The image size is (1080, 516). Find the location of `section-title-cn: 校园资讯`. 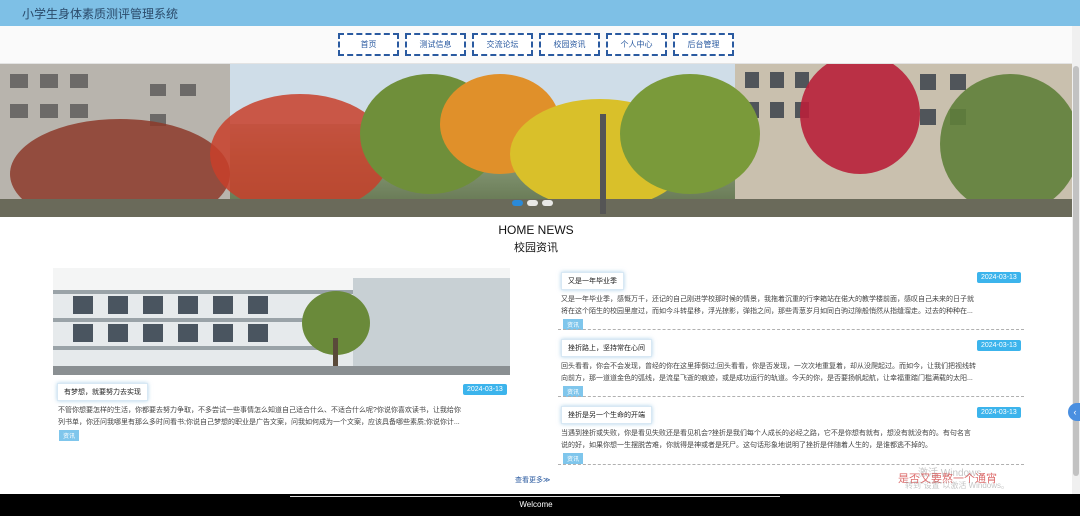

section-title-cn: 校园资讯 is located at coordinates (536, 248).